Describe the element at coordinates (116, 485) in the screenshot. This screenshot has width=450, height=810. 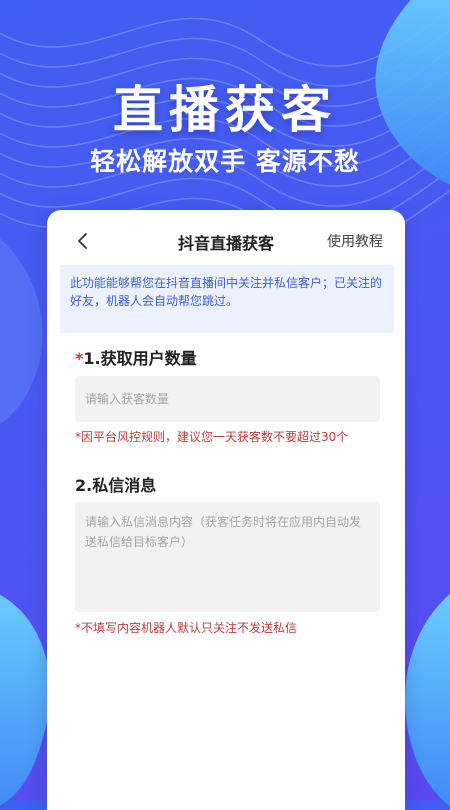
I see `message-label: 2.私信消息` at that location.